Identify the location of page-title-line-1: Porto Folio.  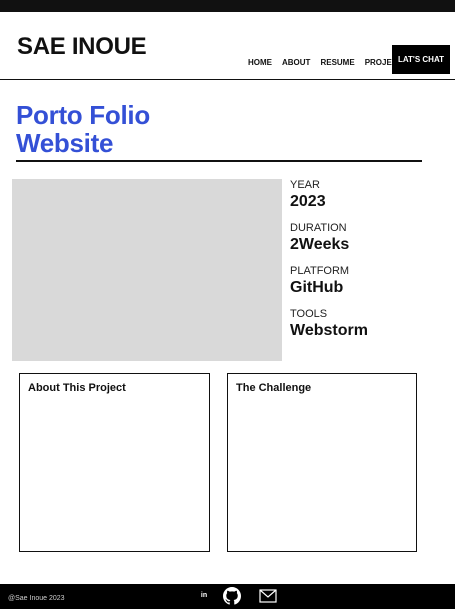
(83, 115).